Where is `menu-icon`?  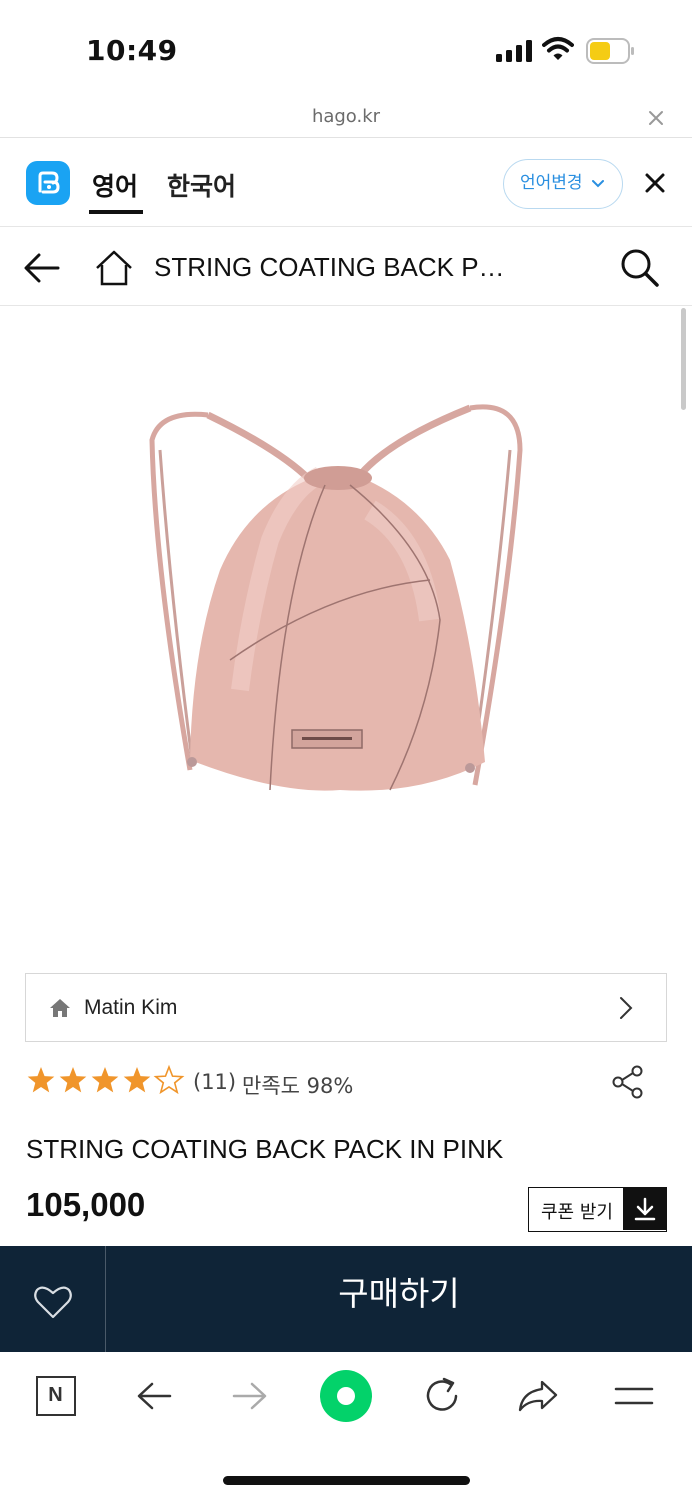
menu-icon is located at coordinates (634, 1396).